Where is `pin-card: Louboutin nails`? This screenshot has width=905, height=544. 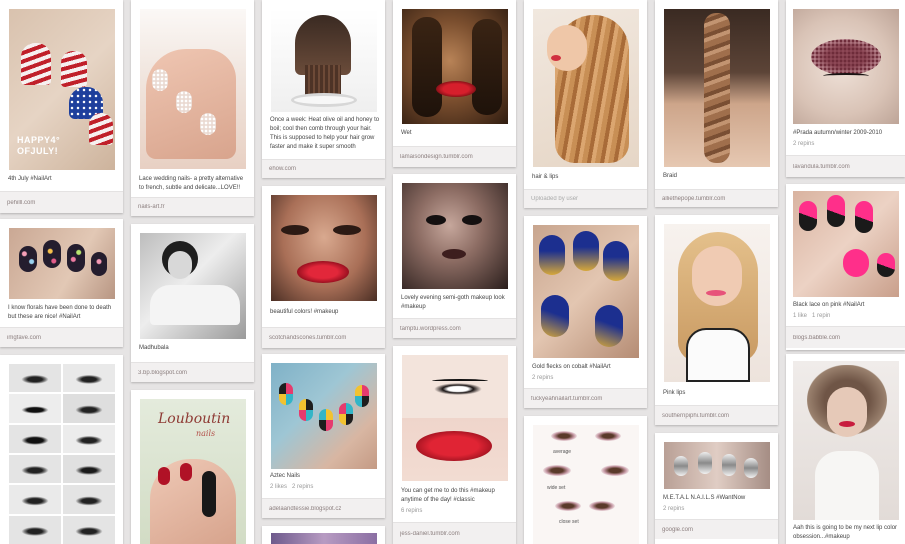 pin-card: Louboutin nails is located at coordinates (192, 467).